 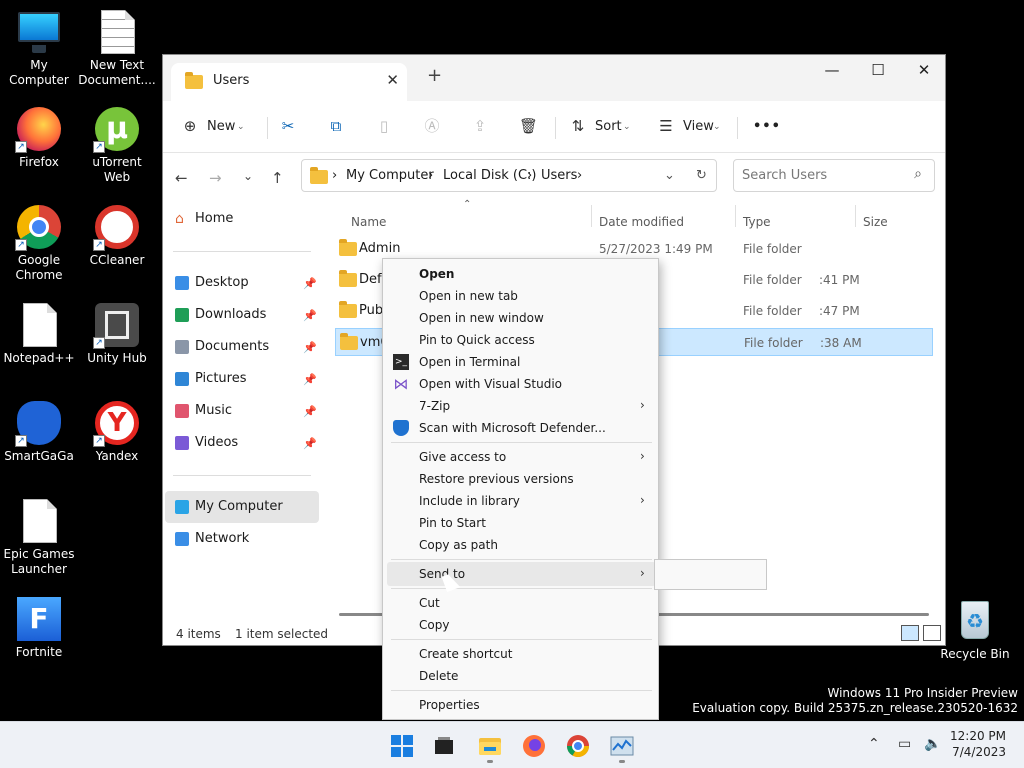 I want to click on nav-desktop: Desktop, so click(x=212, y=282).